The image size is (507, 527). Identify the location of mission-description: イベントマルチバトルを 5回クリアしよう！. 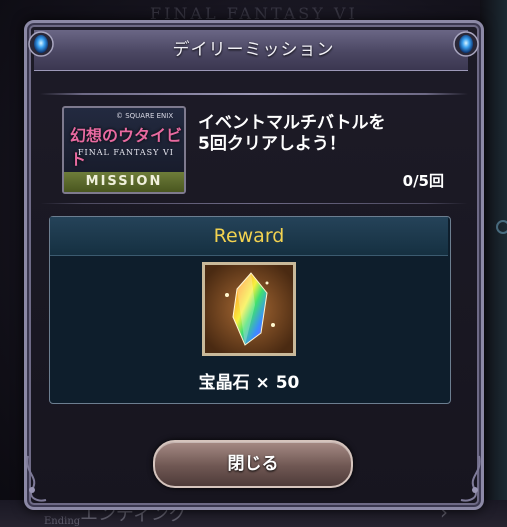
(292, 133).